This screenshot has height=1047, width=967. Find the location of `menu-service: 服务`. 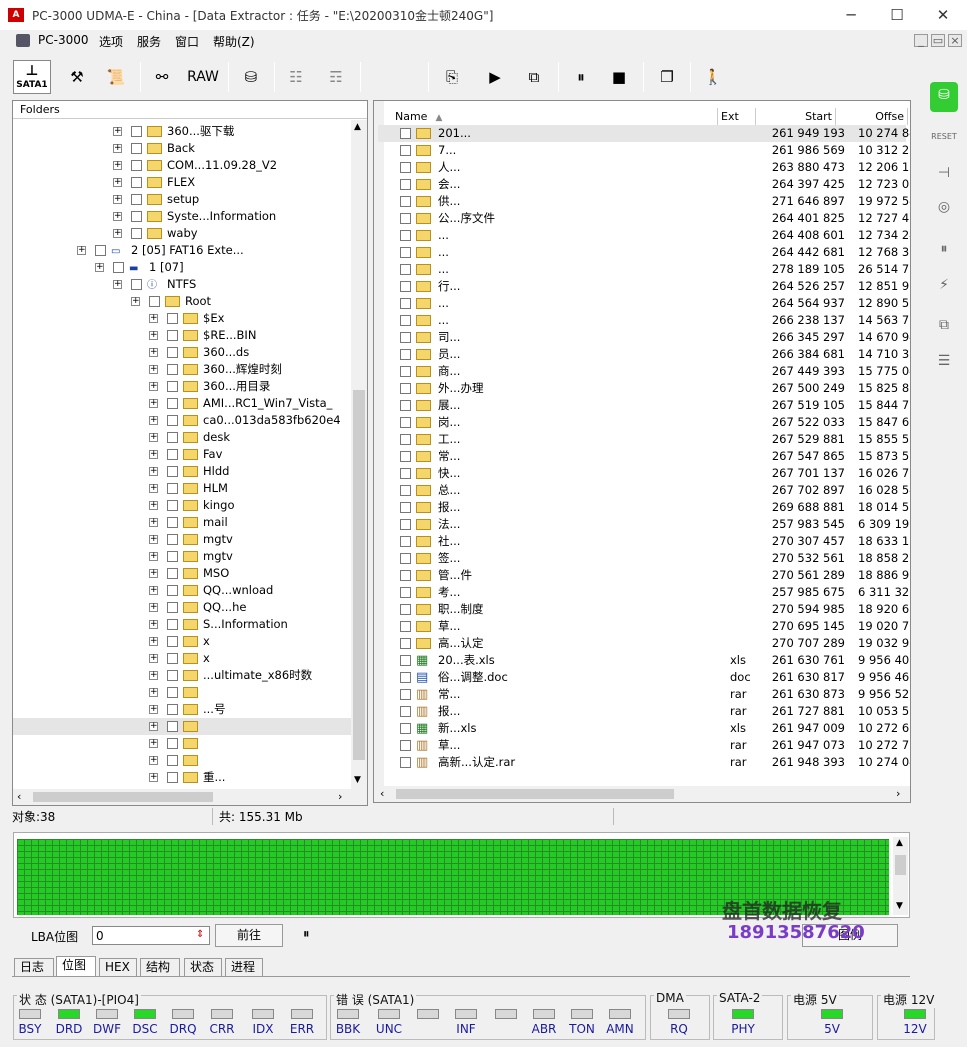

menu-service: 服务 is located at coordinates (149, 41).